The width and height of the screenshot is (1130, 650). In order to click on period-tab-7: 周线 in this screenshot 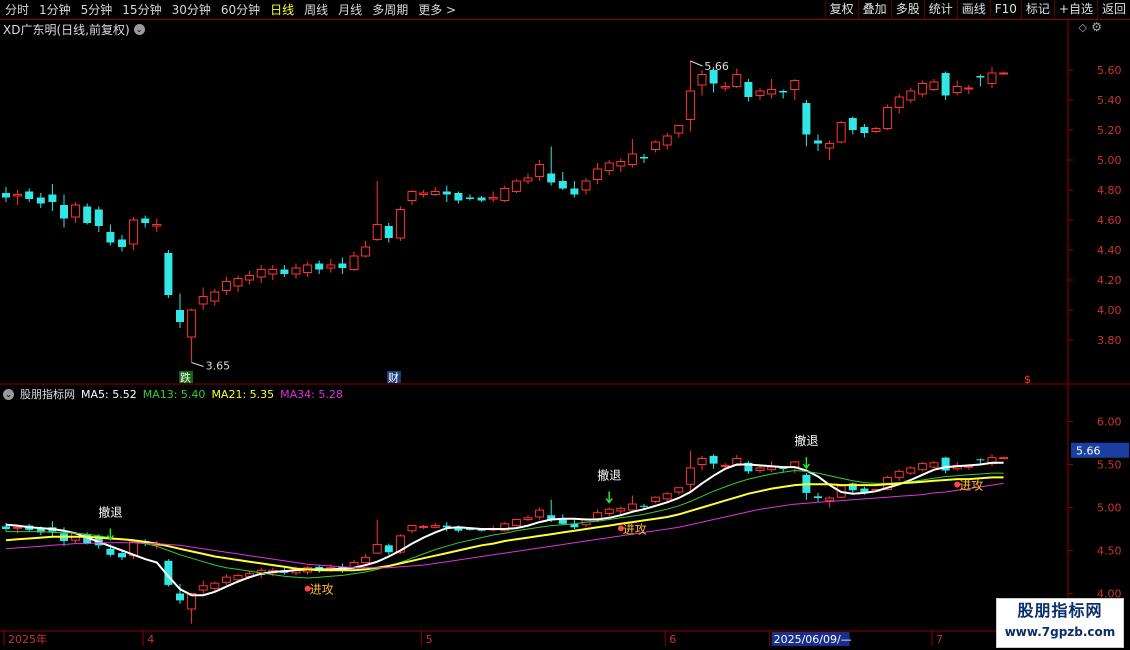, I will do `click(316, 9)`.